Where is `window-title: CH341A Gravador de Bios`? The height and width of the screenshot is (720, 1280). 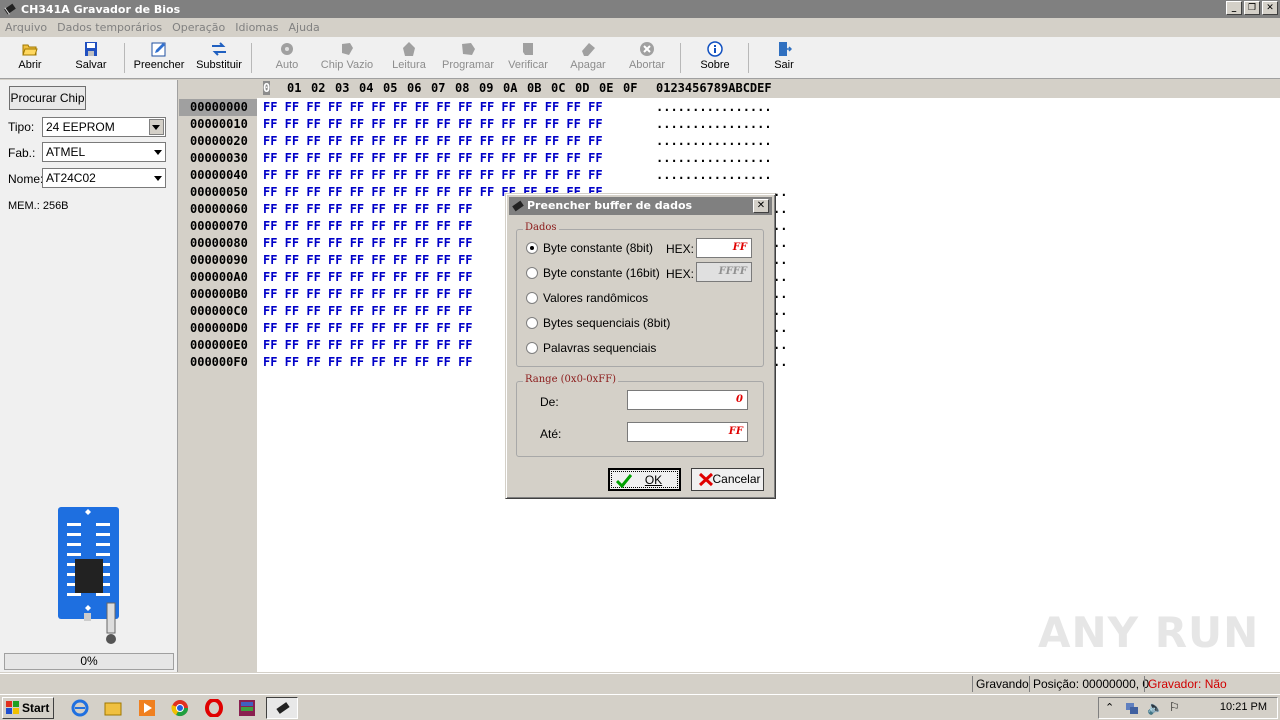
window-title: CH341A Gravador de Bios is located at coordinates (101, 9).